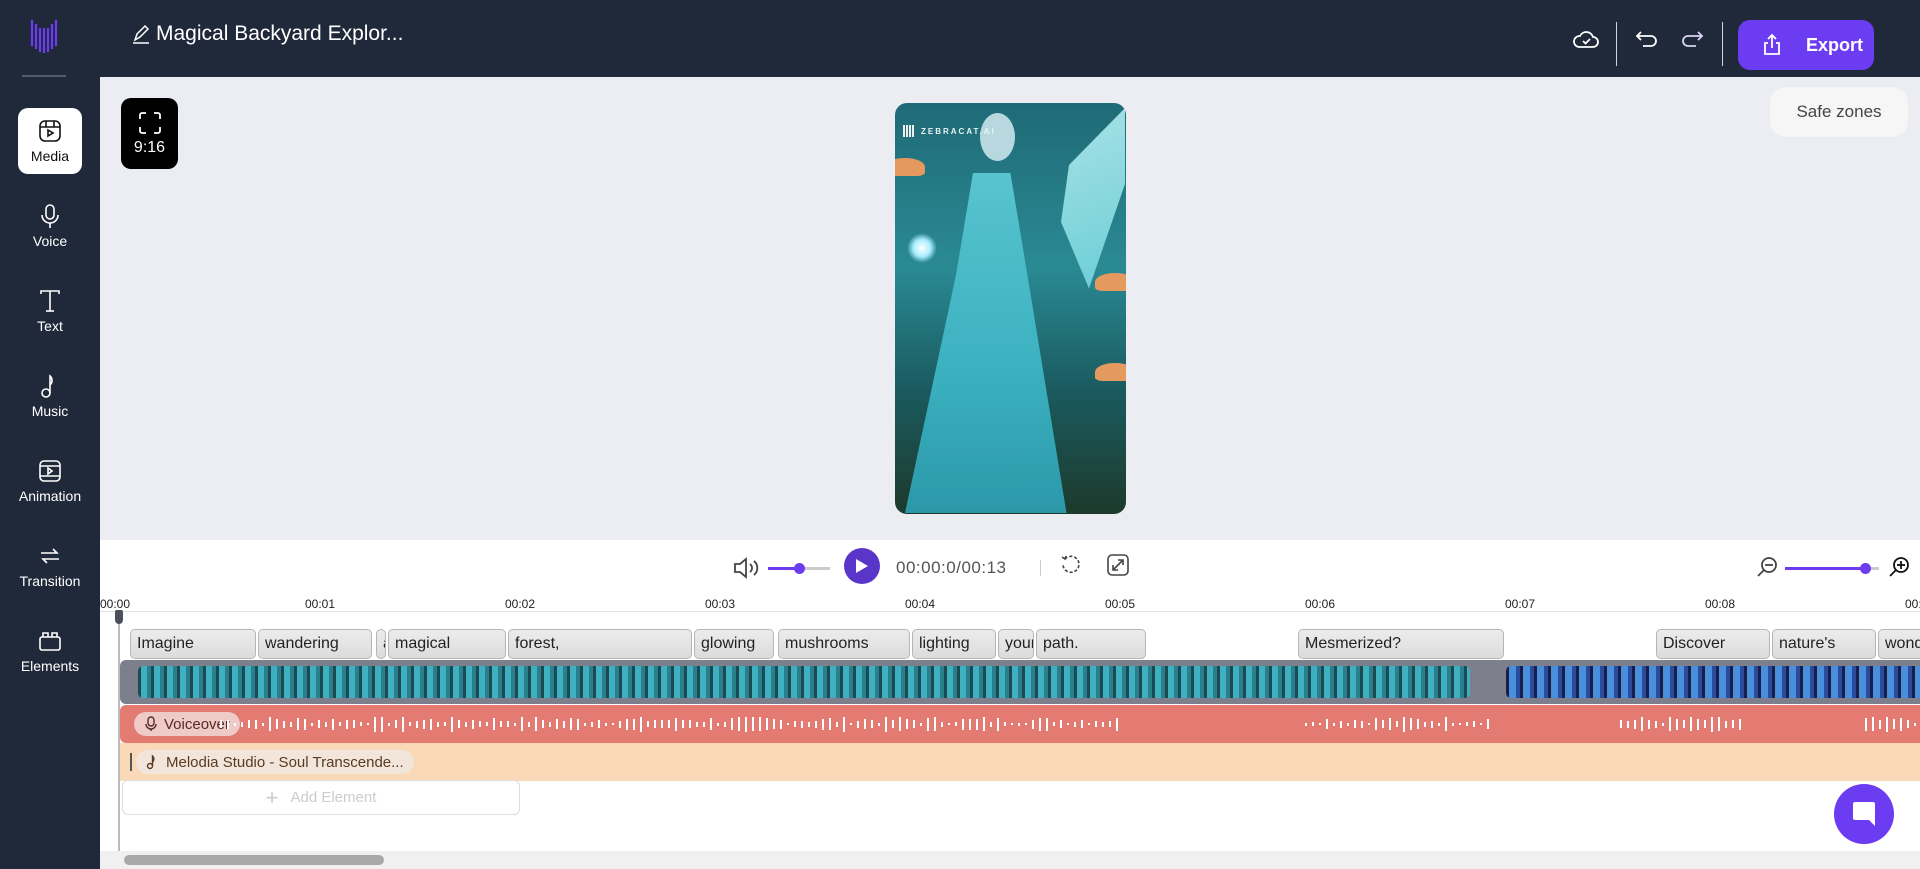 This screenshot has height=869, width=1920. I want to click on caption-word: wonders, so click(1899, 644).